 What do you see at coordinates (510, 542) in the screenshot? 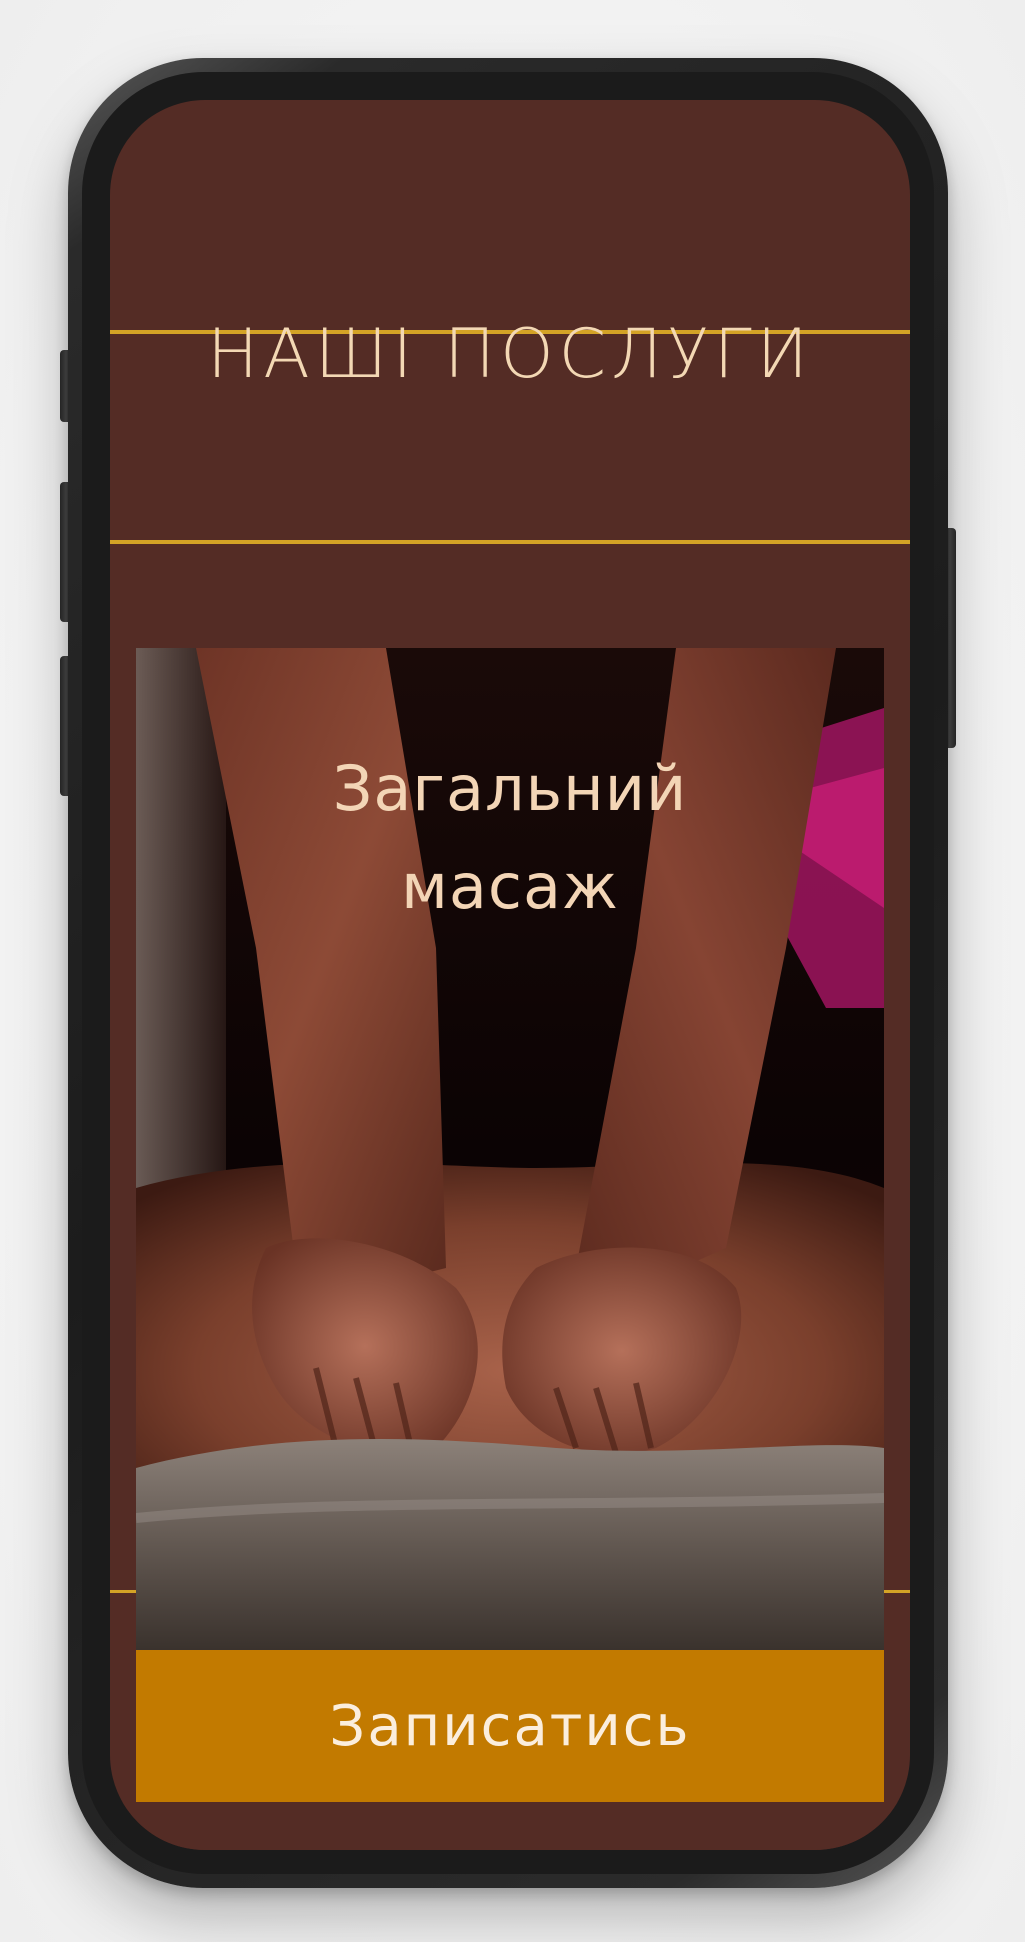
I see `heading-bottom-divider` at bounding box center [510, 542].